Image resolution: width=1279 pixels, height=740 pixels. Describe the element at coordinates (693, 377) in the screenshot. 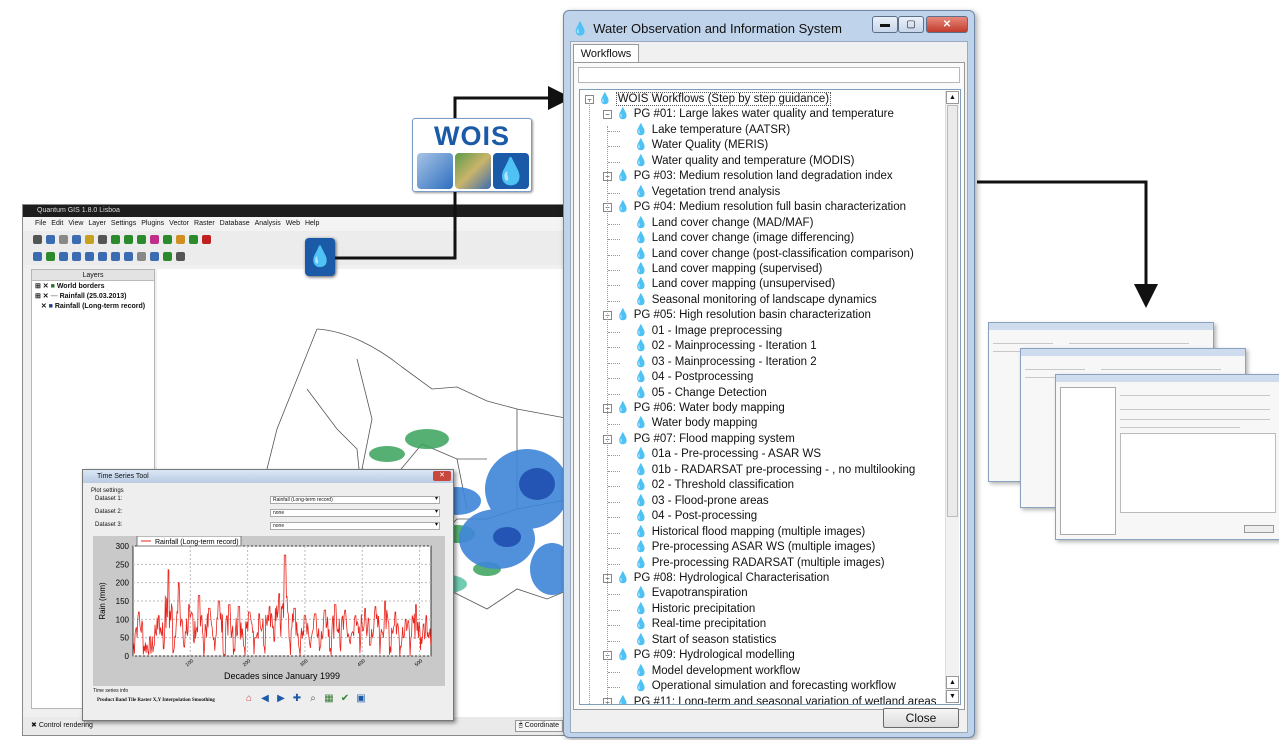

I see `tree-workflow-item: 💧 04 - Postprocessing` at that location.